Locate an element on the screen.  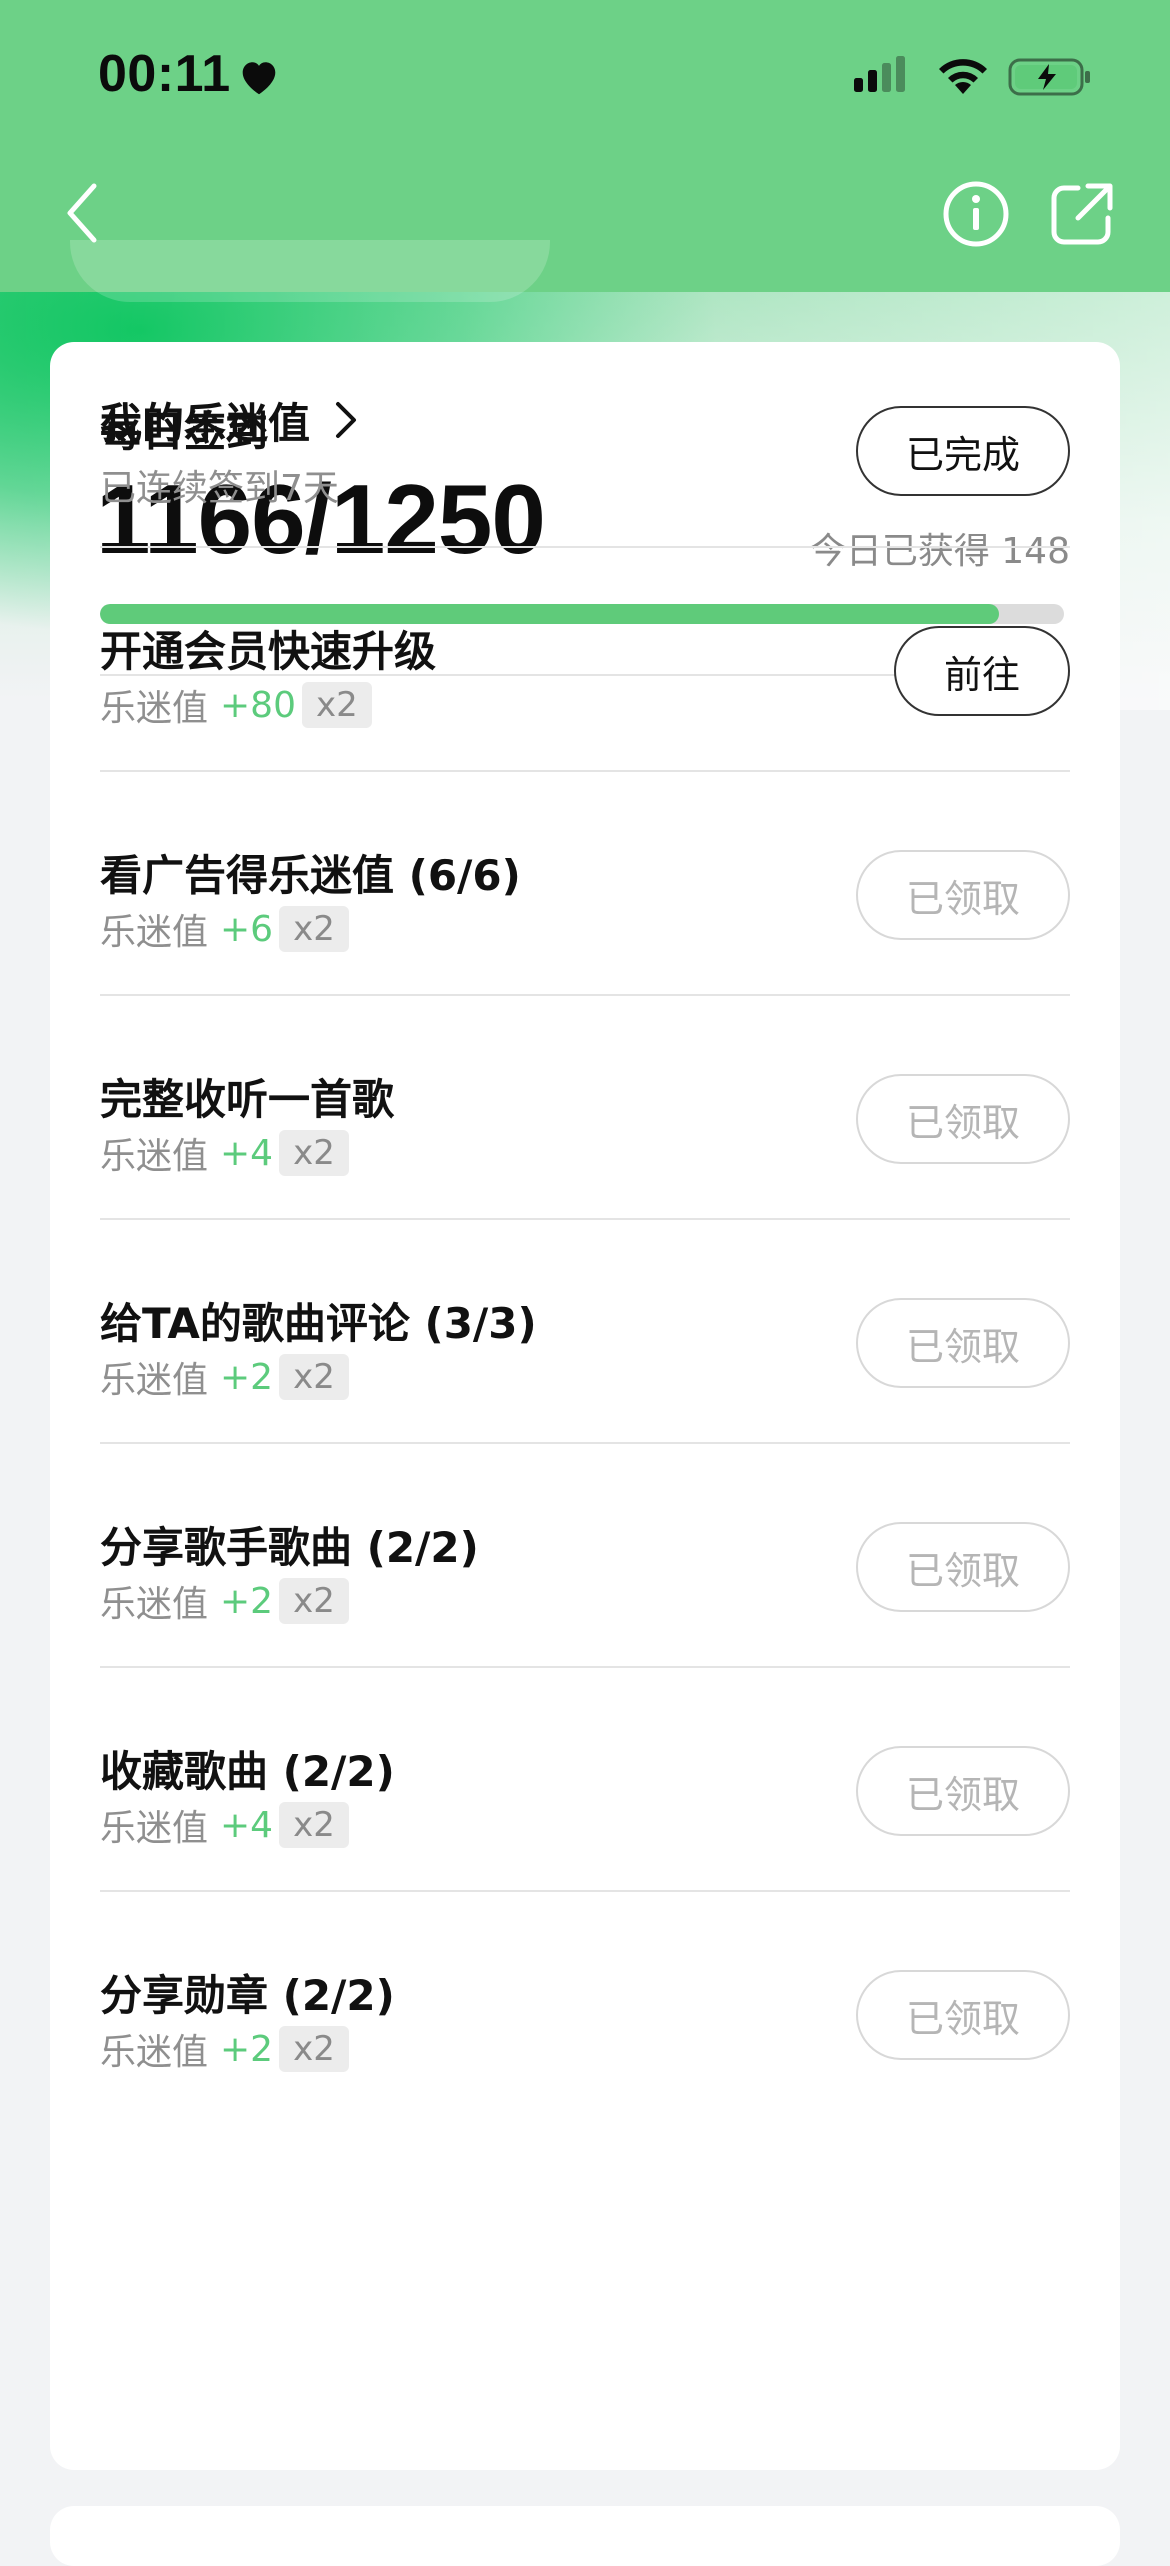
task-points: +80 is located at coordinates (258, 705).